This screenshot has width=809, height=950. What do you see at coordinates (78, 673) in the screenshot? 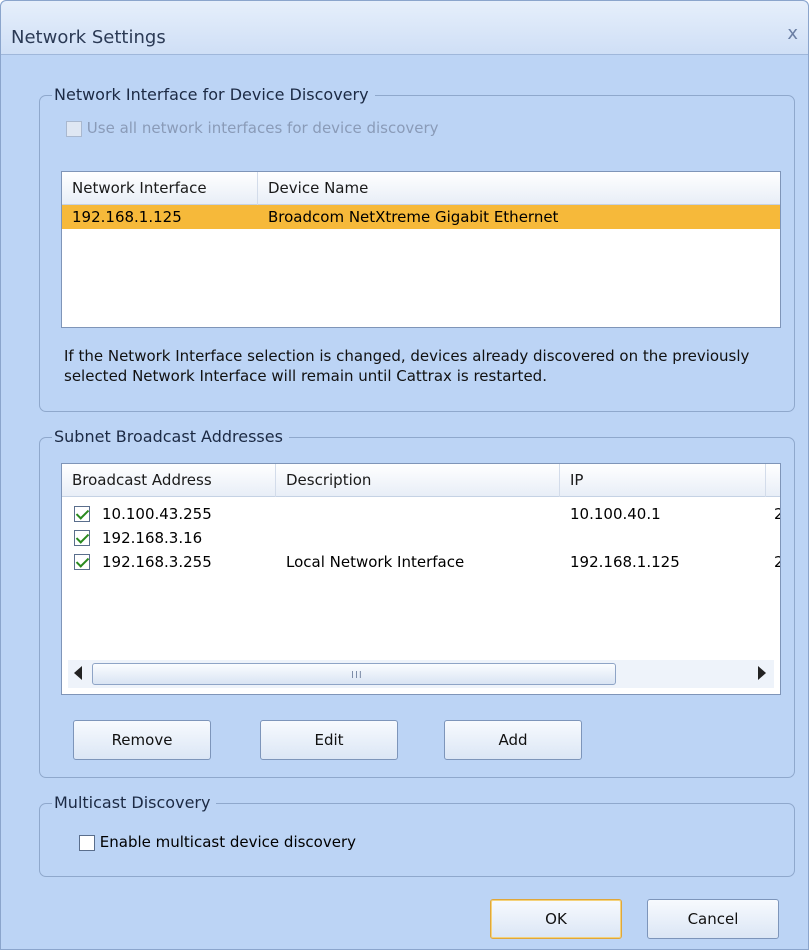
I see `scroll-left-arrow-icon` at bounding box center [78, 673].